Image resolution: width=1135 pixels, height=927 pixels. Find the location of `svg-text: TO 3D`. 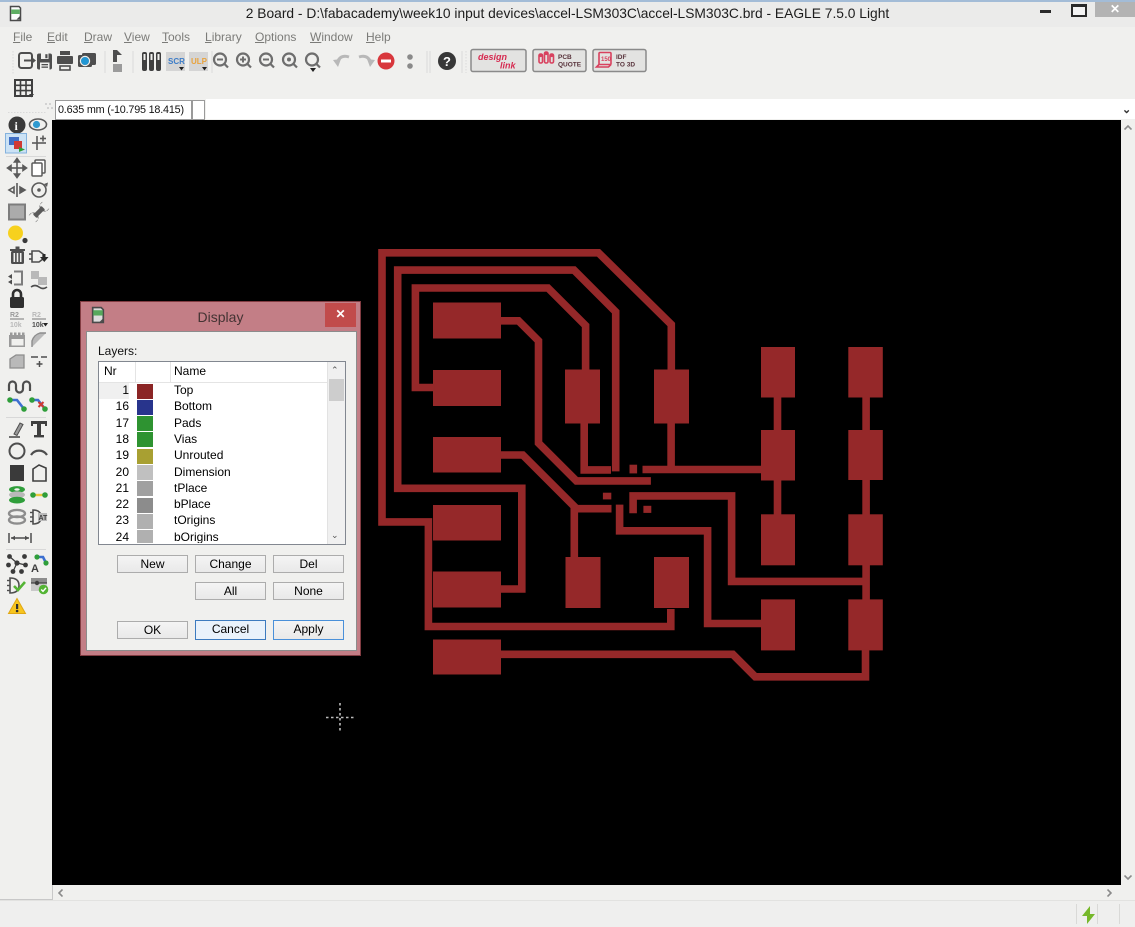

svg-text: TO 3D is located at coordinates (625, 65).